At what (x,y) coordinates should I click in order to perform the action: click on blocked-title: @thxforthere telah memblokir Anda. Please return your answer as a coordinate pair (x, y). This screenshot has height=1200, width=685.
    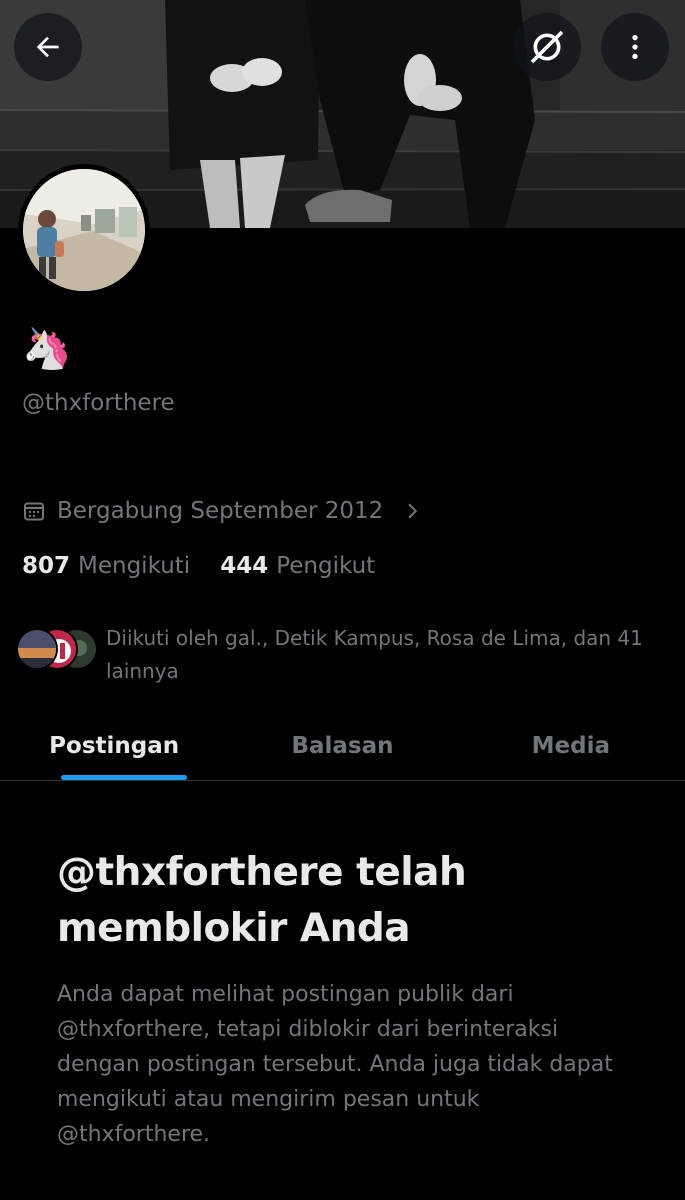
    Looking at the image, I should click on (262, 900).